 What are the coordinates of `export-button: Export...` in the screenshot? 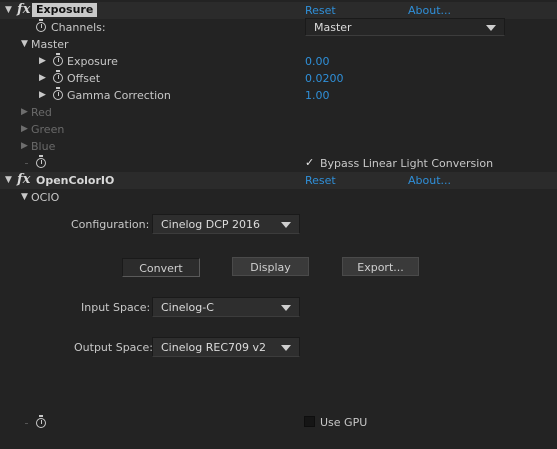 It's located at (380, 266).